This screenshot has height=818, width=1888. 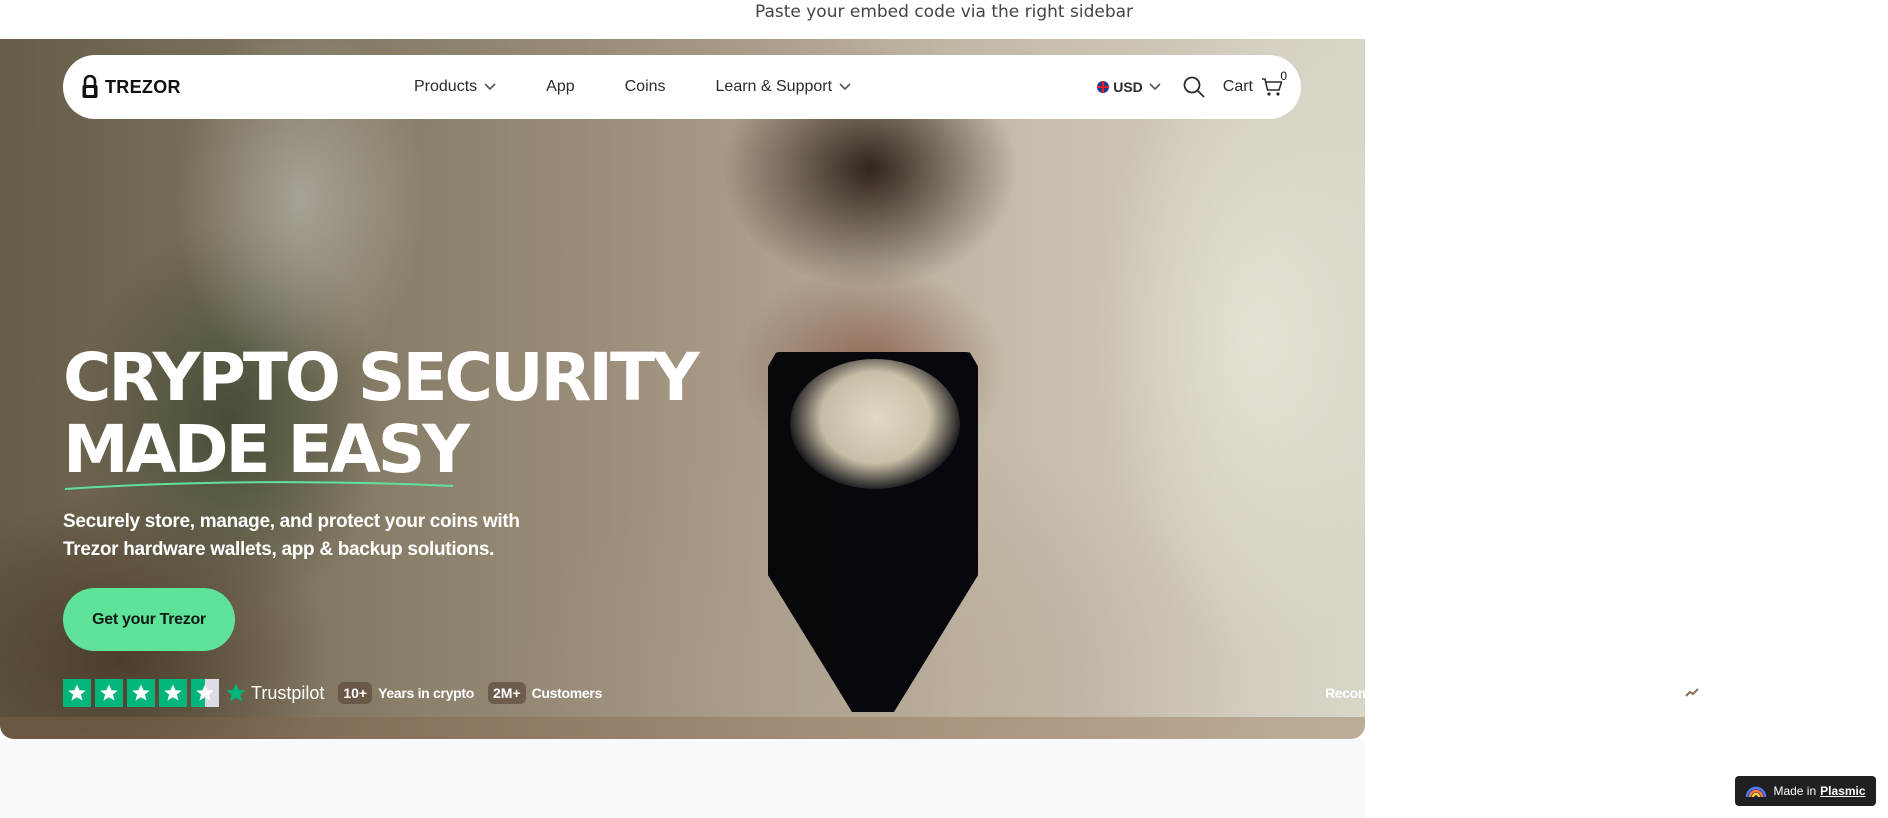 What do you see at coordinates (1613, 693) in the screenshot?
I see `coindesk-logo: coindesk` at bounding box center [1613, 693].